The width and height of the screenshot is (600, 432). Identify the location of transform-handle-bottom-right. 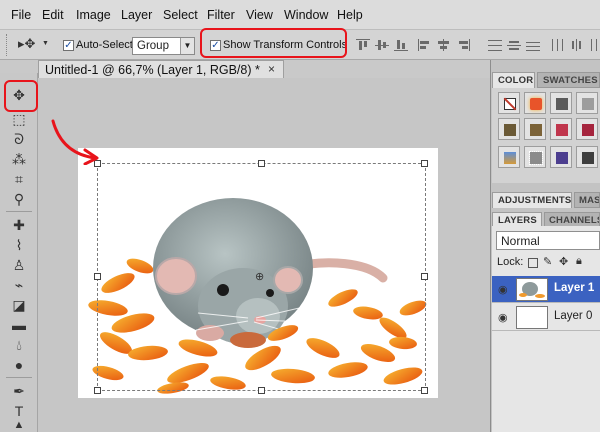
(424, 390).